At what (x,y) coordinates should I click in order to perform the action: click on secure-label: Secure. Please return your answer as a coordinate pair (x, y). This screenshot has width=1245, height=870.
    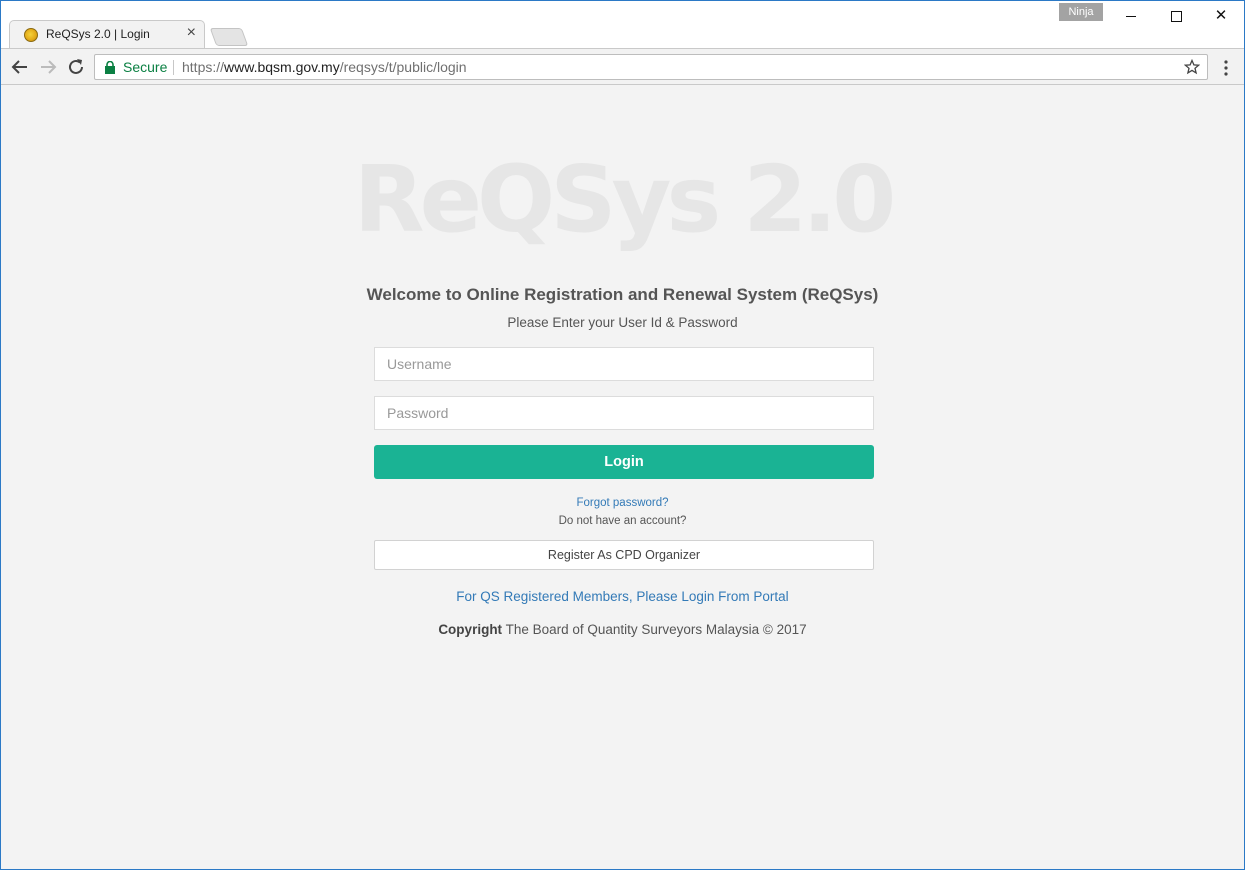
    Looking at the image, I should click on (145, 67).